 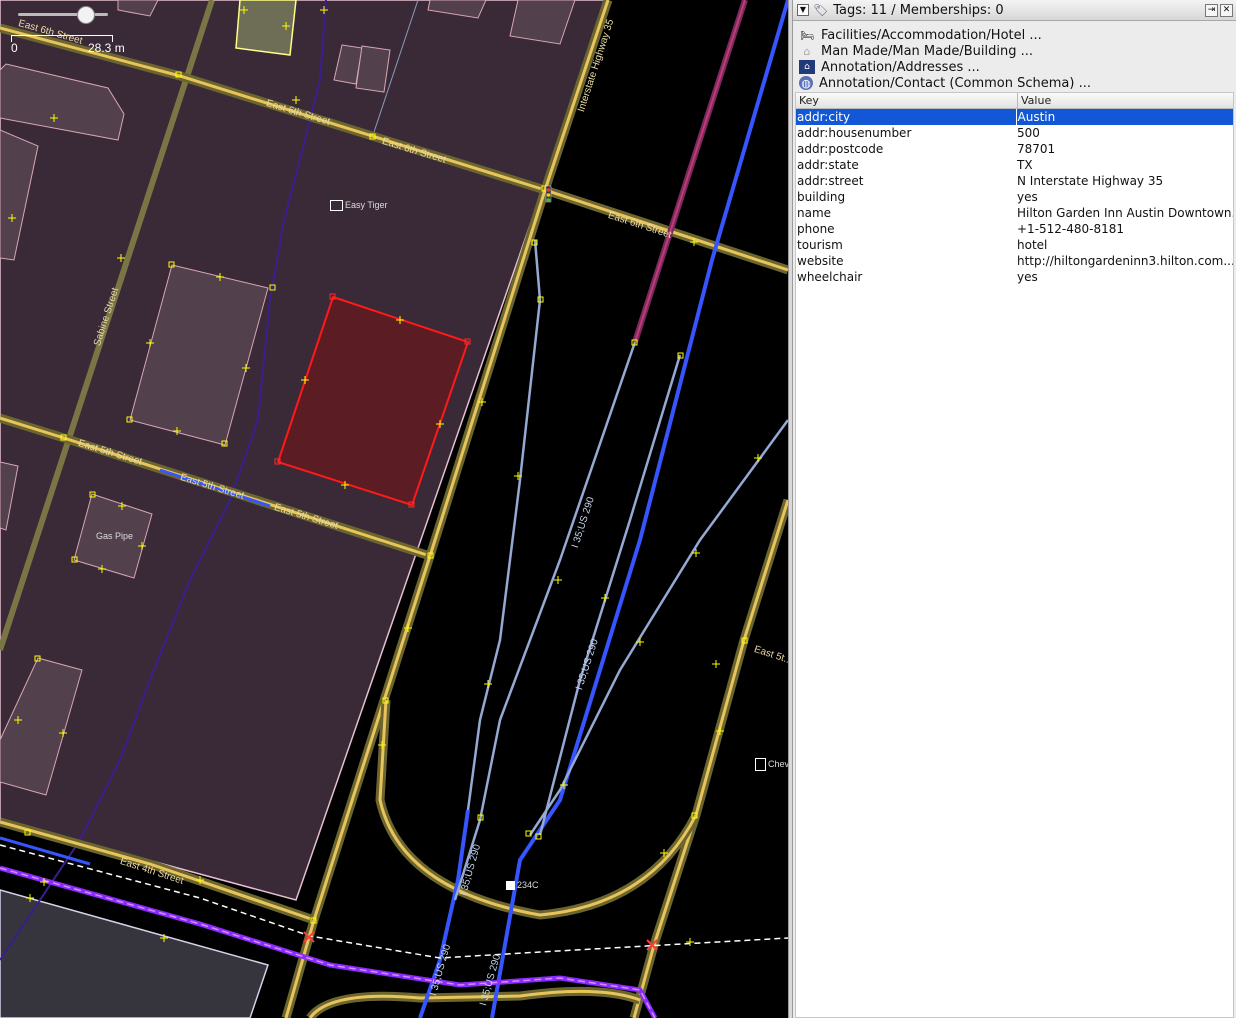 I want to click on zoom-slider-knob, so click(x=86, y=15).